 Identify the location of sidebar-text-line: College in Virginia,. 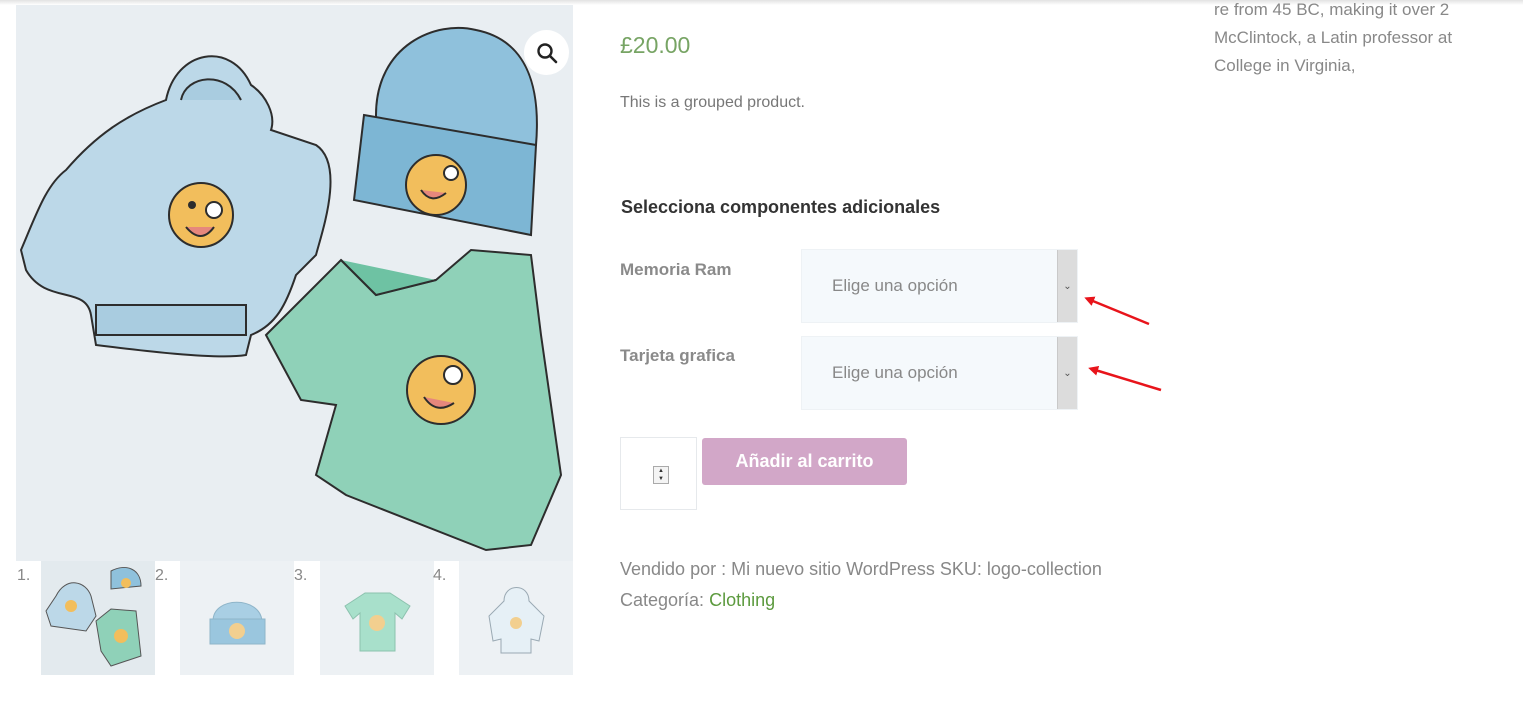
(1285, 65).